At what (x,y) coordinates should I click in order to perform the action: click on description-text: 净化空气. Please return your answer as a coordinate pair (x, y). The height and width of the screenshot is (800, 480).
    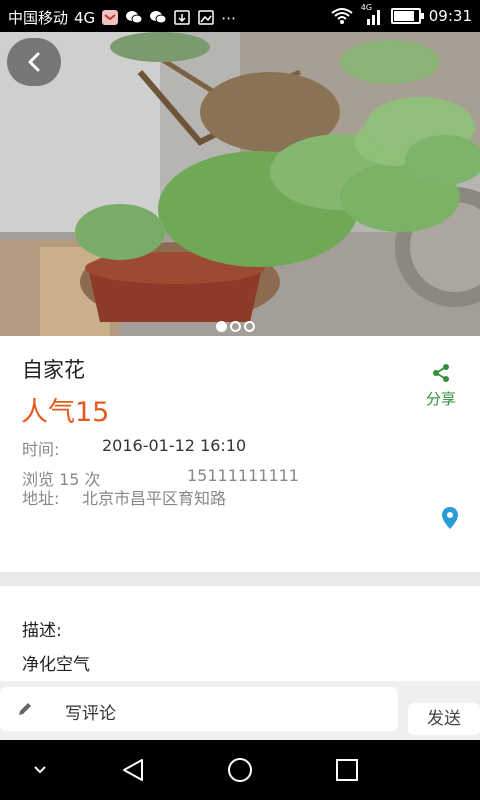
    Looking at the image, I should click on (56, 665).